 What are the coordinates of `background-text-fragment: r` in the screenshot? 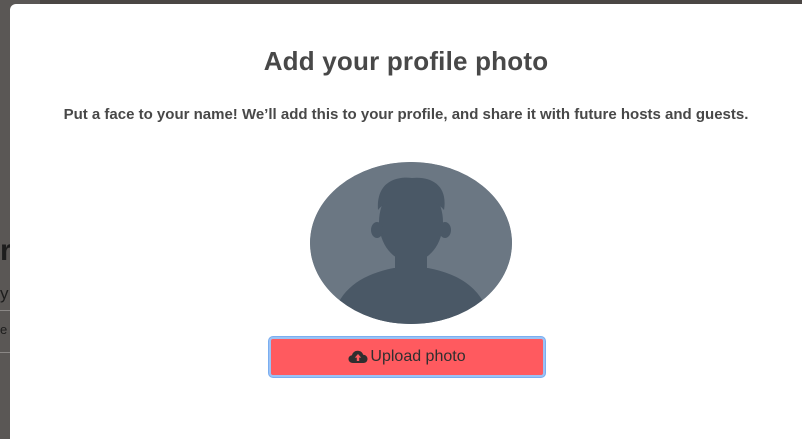 It's located at (5, 250).